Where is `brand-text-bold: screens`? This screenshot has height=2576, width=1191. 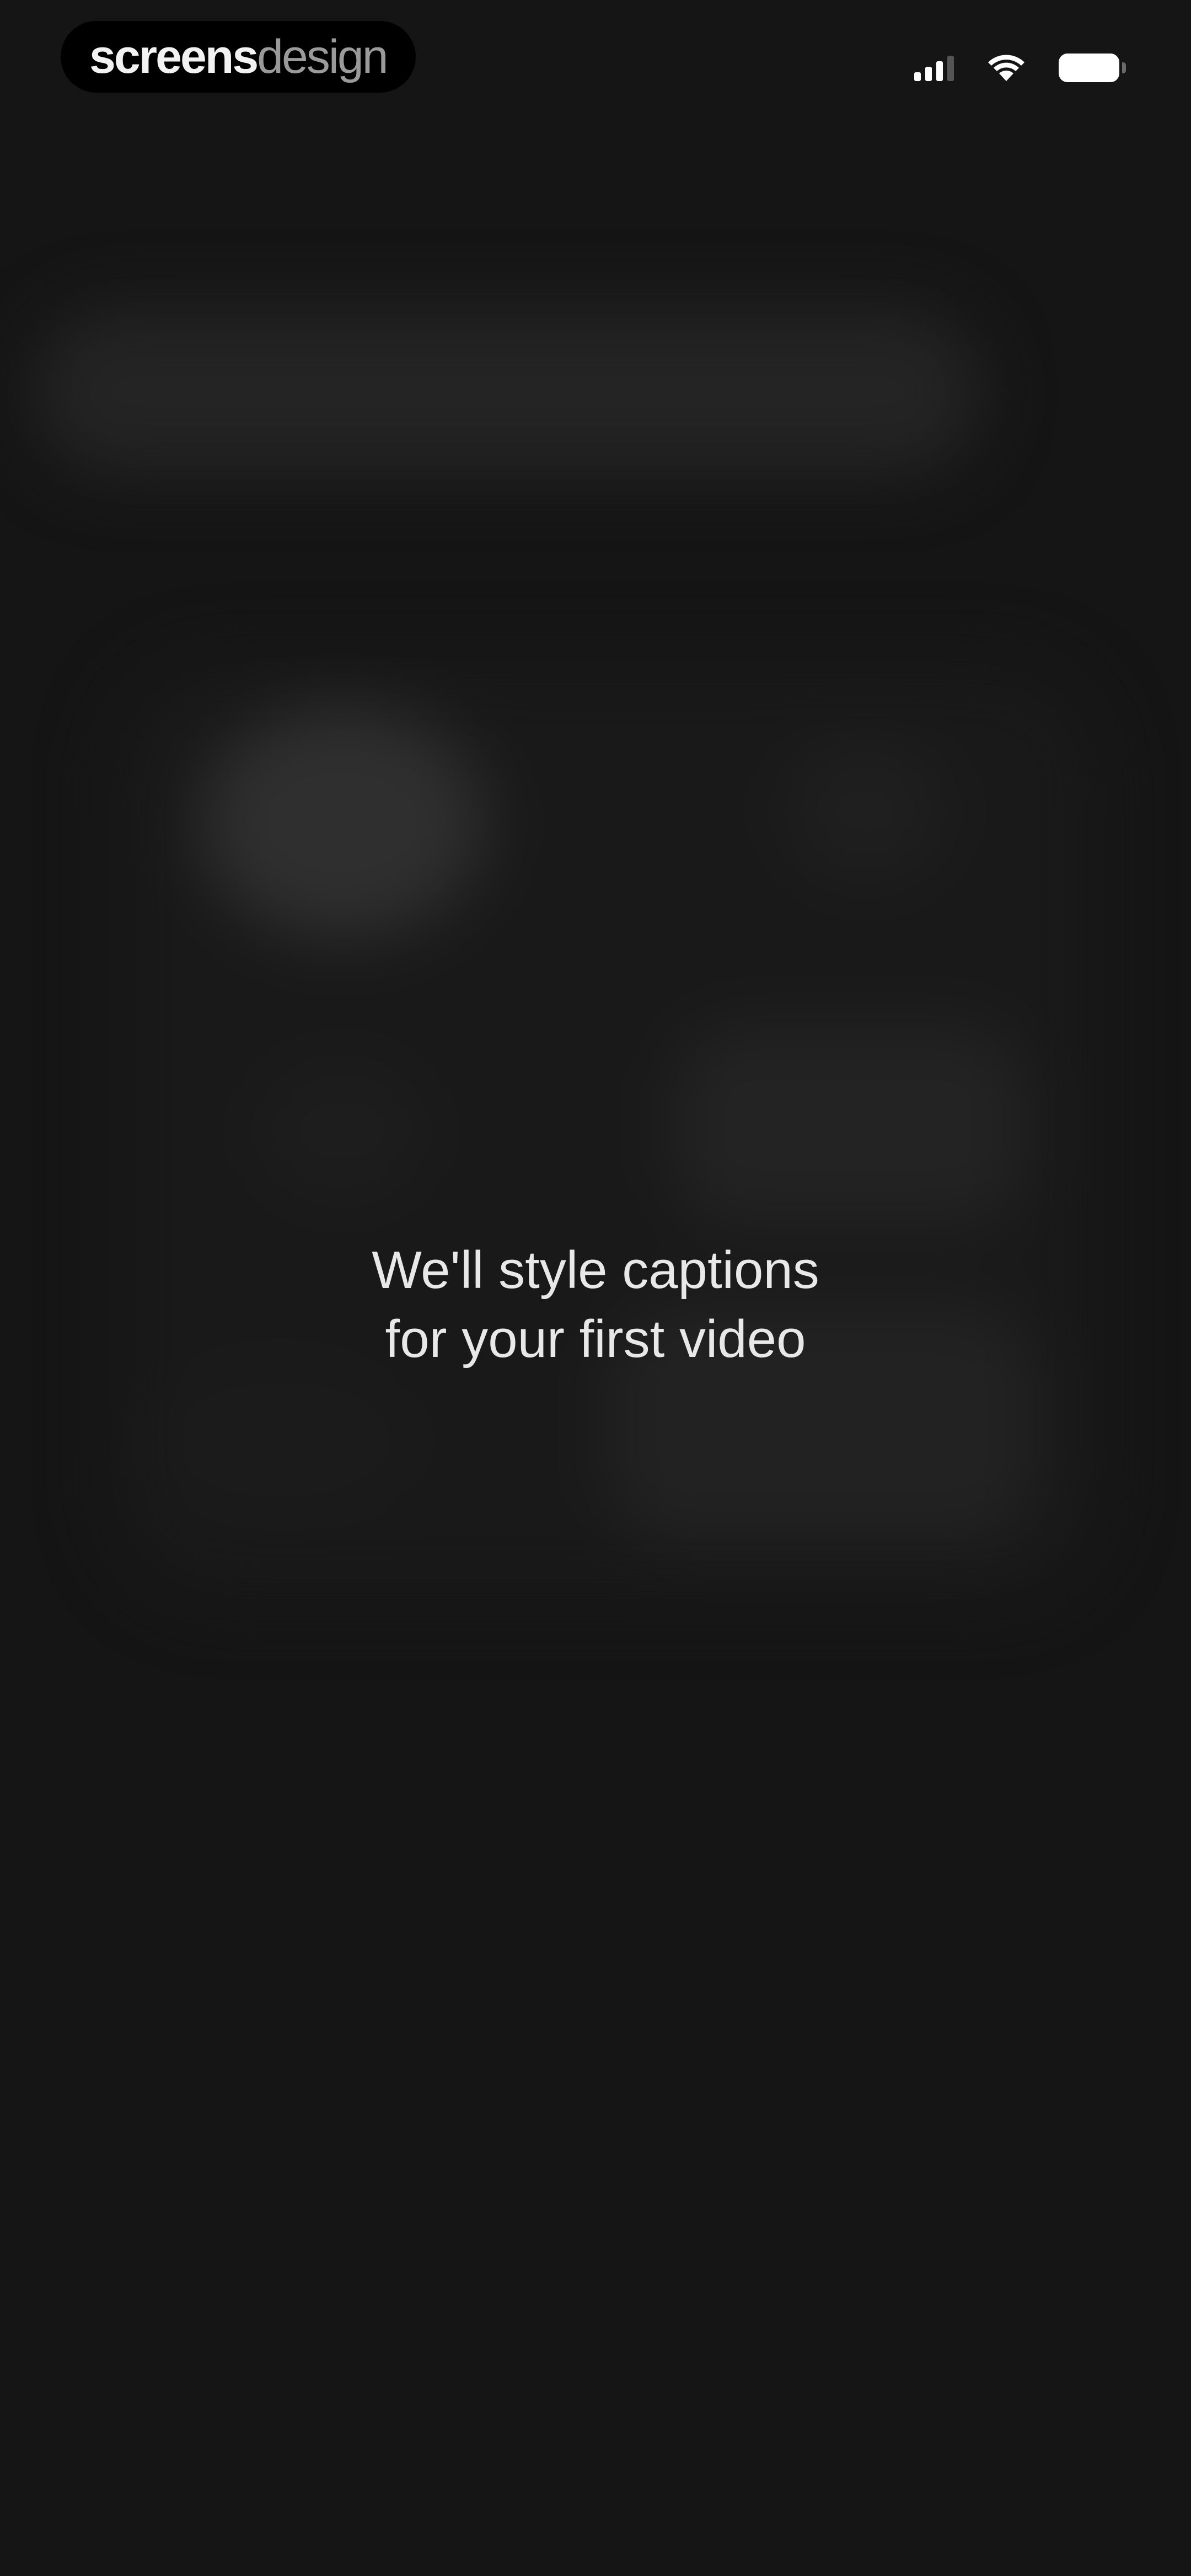 brand-text-bold: screens is located at coordinates (174, 56).